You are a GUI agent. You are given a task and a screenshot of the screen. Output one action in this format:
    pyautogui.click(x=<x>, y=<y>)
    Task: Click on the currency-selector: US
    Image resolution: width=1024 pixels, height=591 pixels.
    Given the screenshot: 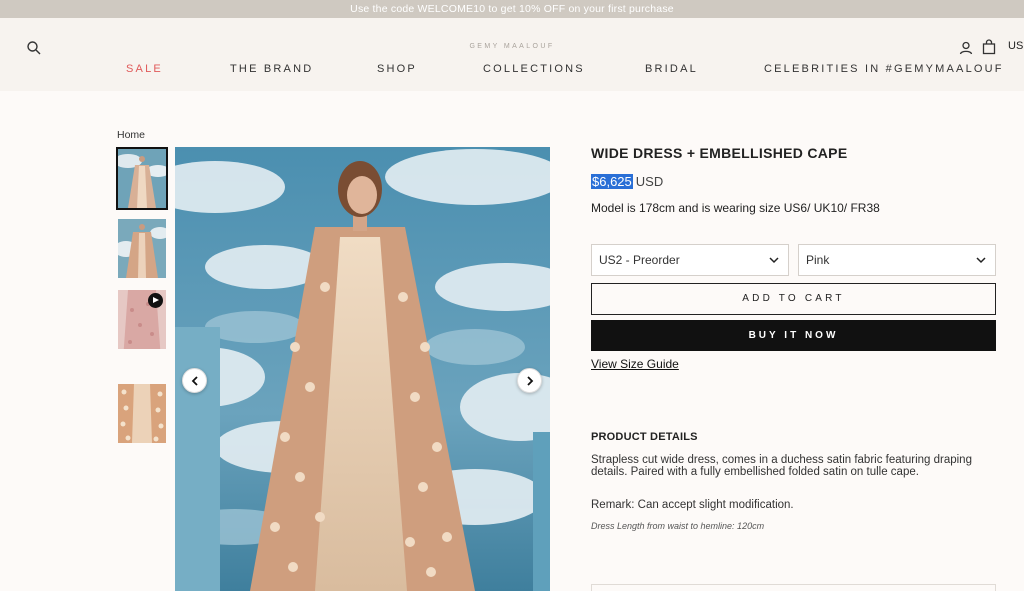 What is the action you would take?
    pyautogui.click(x=1015, y=46)
    